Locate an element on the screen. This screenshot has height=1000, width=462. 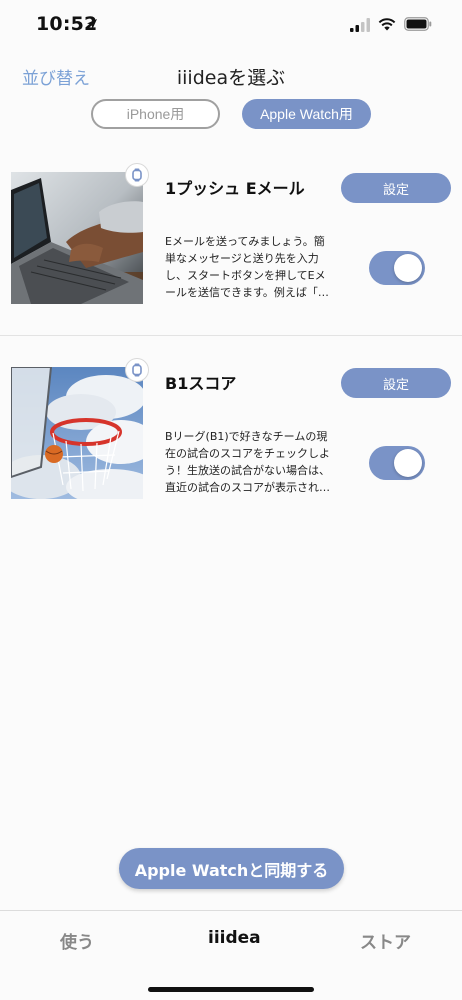
tab-iiidea: iiidea is located at coordinates (234, 938).